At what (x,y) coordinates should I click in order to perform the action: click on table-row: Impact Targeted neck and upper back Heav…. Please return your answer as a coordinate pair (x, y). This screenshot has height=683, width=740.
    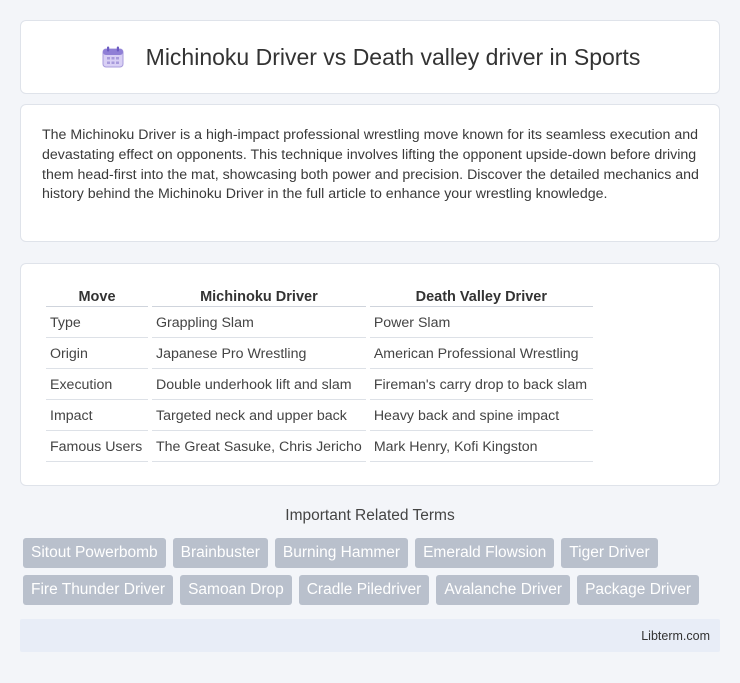
    Looking at the image, I should click on (319, 416).